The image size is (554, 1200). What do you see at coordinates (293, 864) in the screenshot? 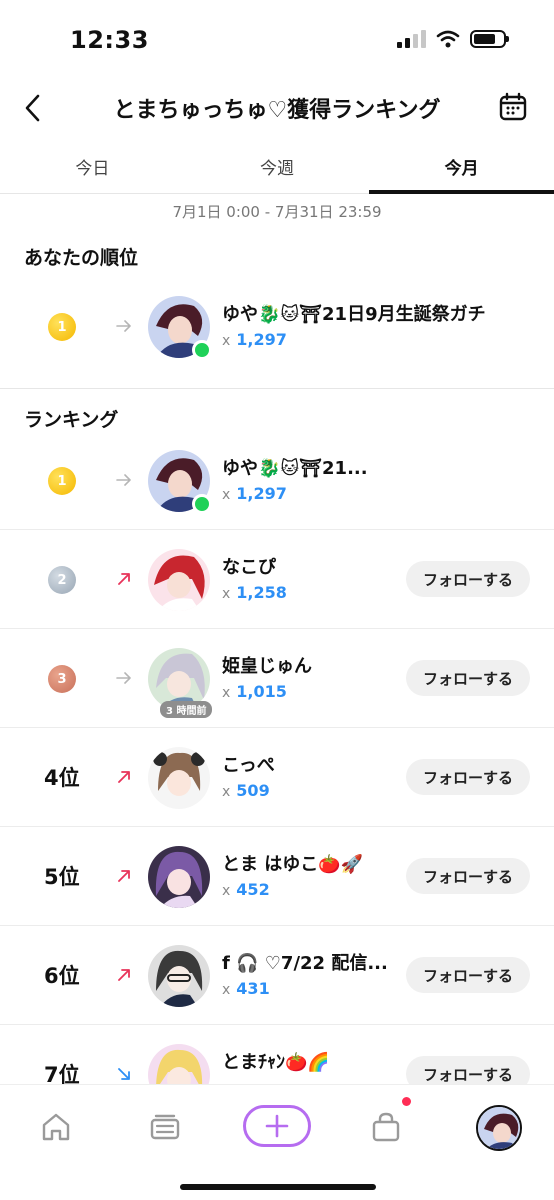
I see `user-name: とま はゆこ🍅🚀` at bounding box center [293, 864].